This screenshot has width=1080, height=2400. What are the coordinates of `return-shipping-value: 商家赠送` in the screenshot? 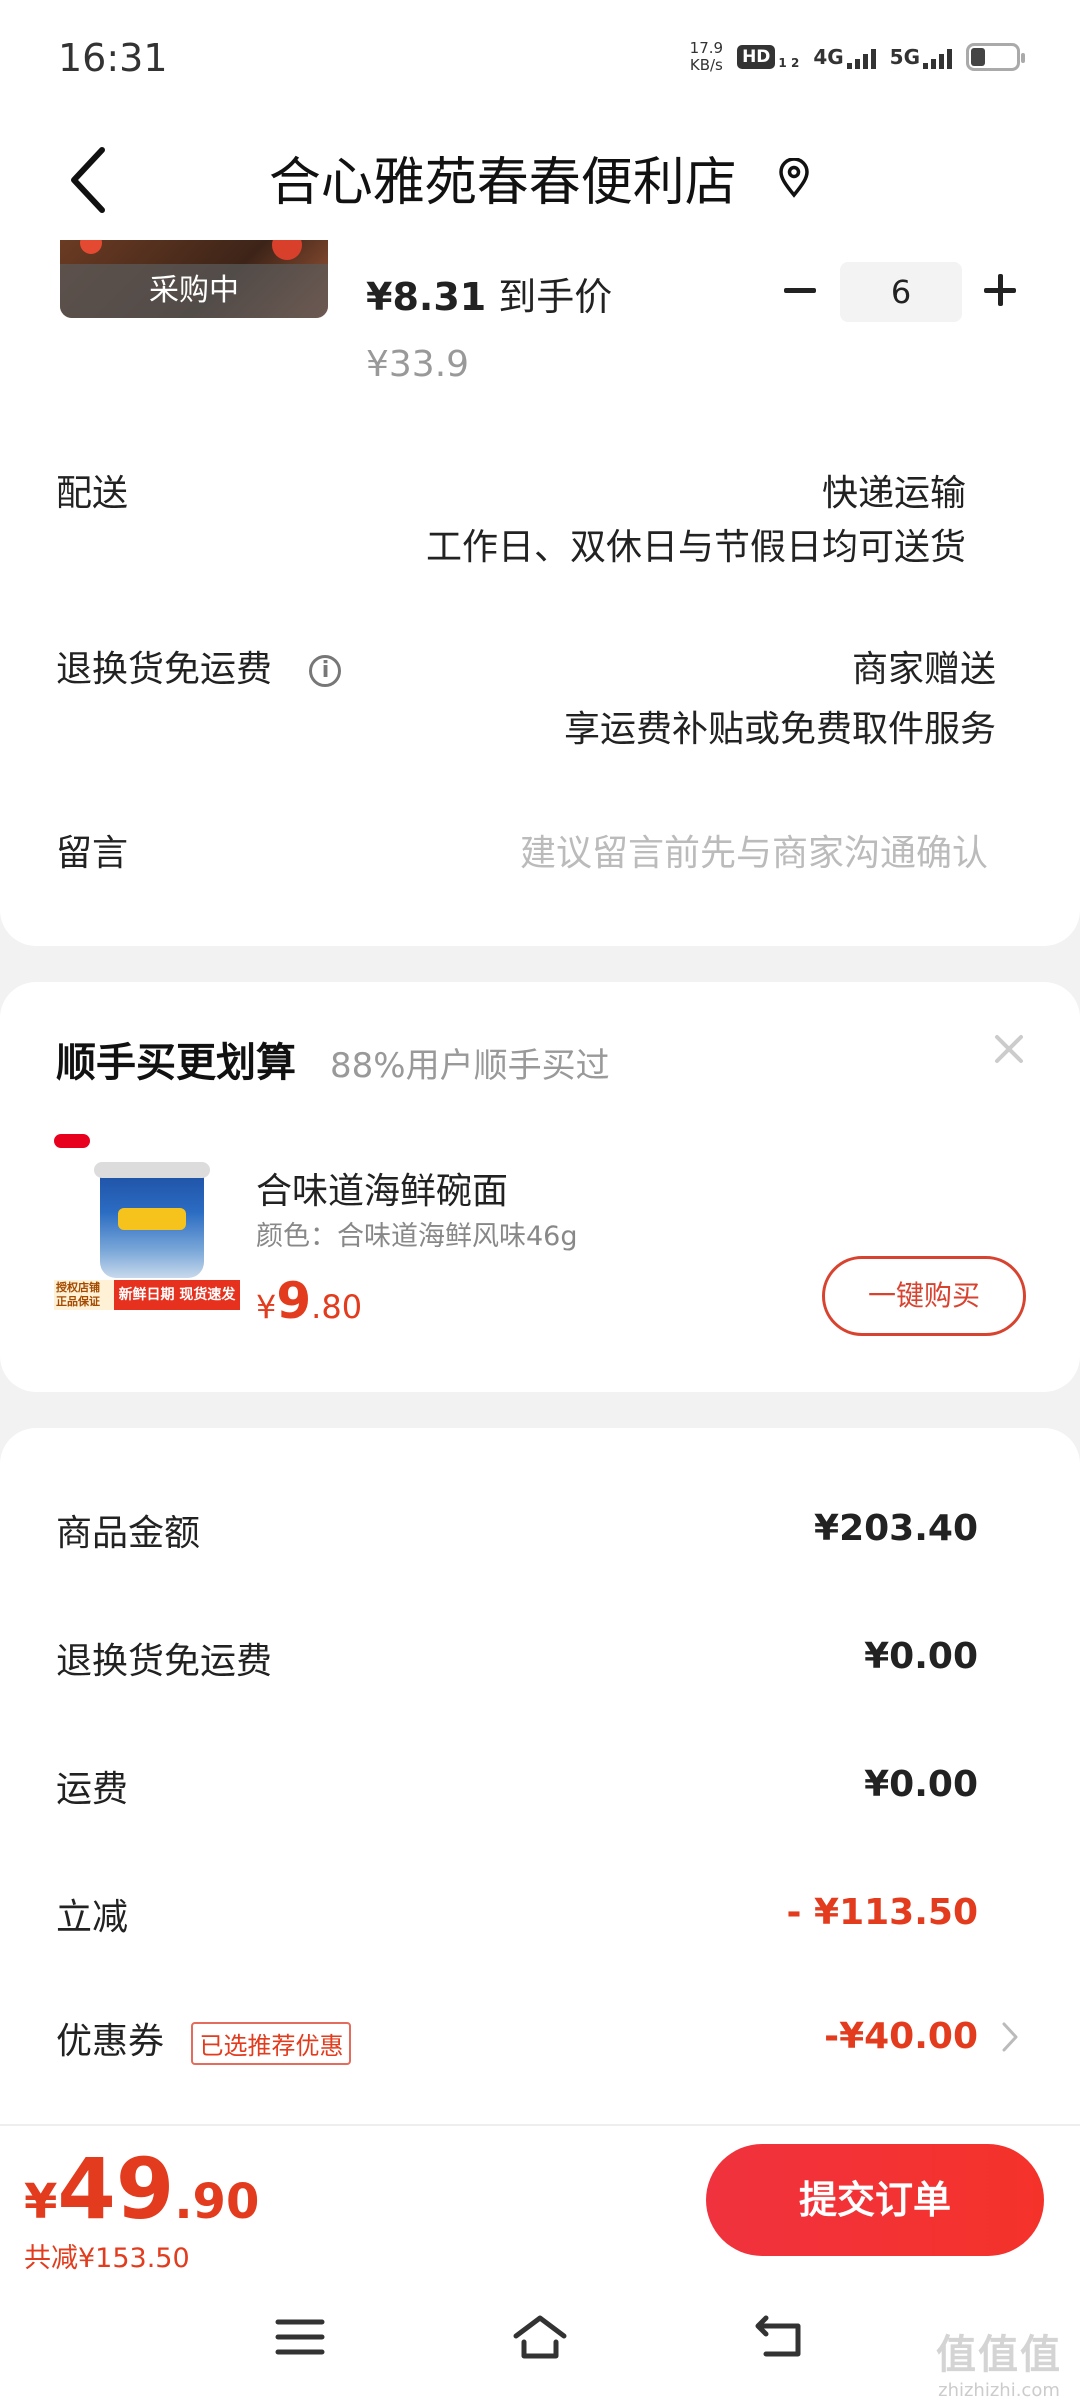 It's located at (923, 669).